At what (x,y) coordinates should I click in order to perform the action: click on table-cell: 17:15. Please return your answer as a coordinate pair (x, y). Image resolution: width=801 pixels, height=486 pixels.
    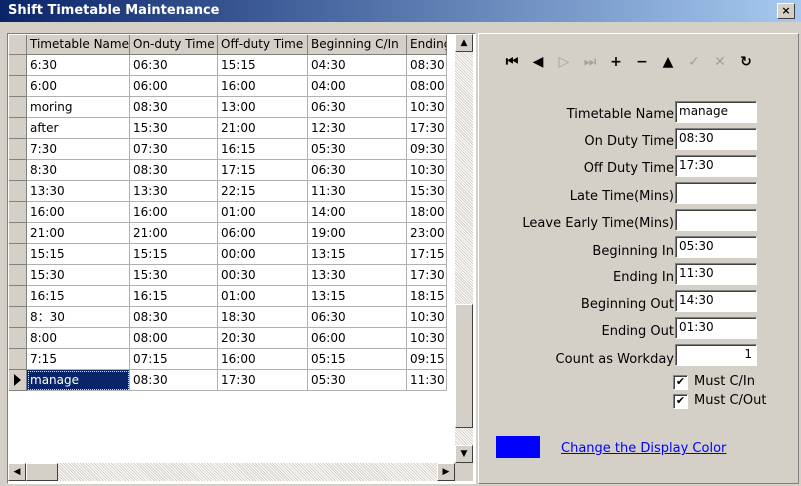
    Looking at the image, I should click on (263, 170).